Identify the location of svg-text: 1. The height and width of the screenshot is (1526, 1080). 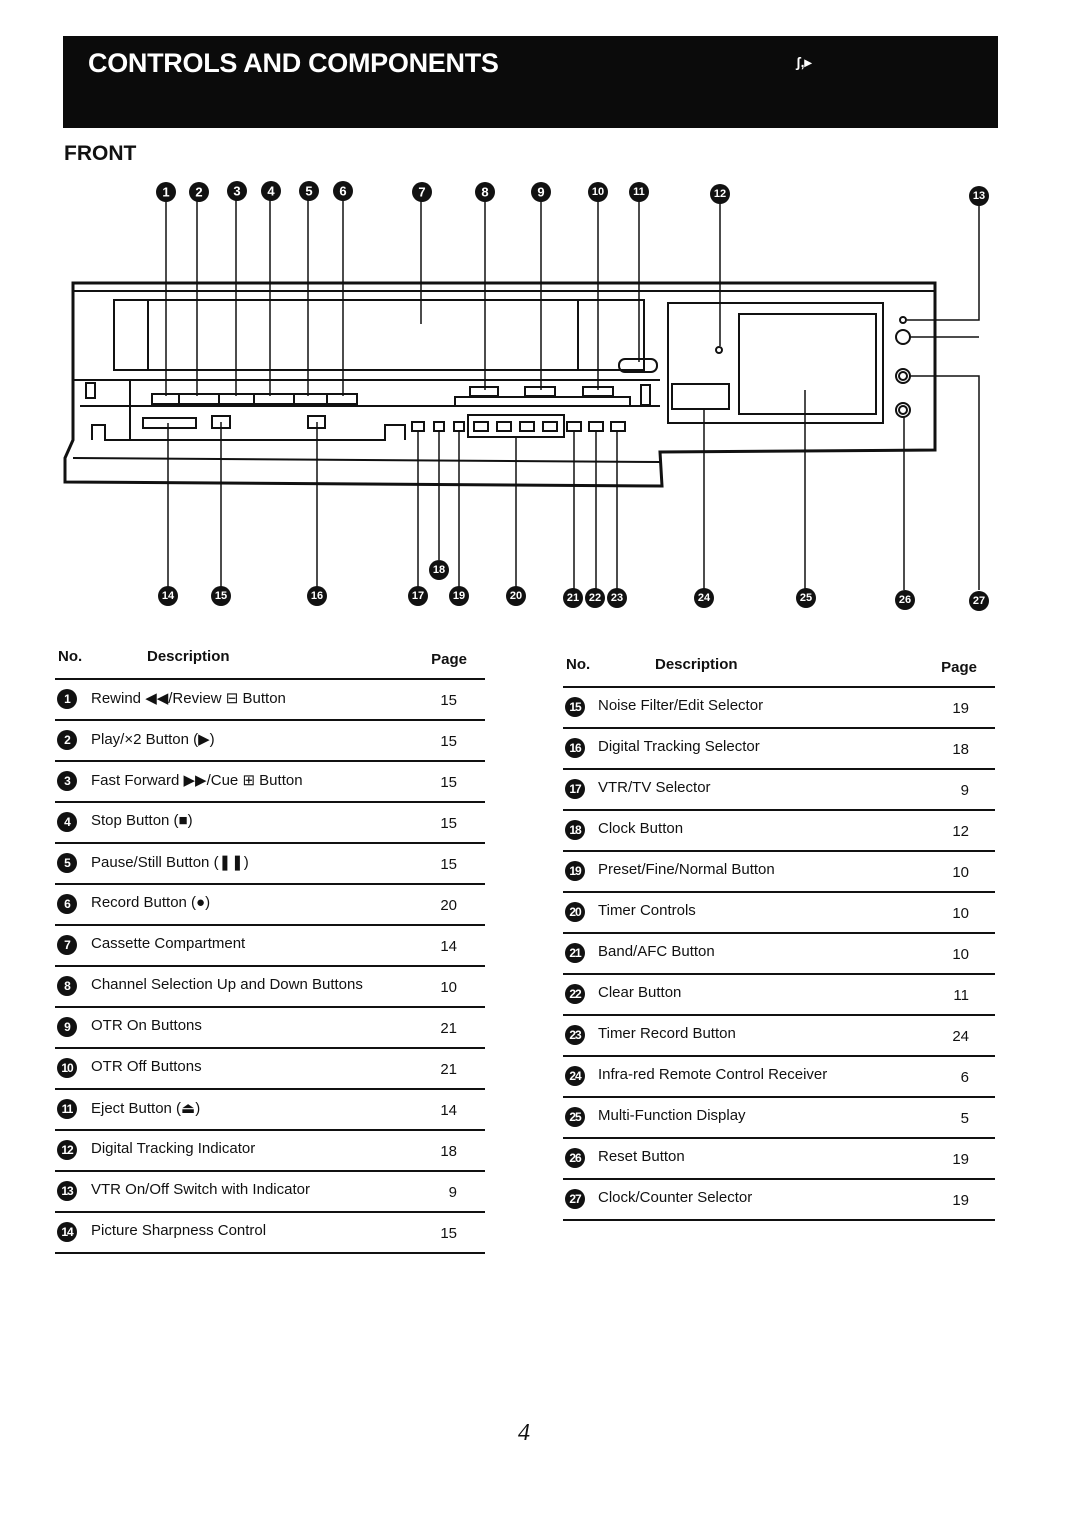
(165, 192).